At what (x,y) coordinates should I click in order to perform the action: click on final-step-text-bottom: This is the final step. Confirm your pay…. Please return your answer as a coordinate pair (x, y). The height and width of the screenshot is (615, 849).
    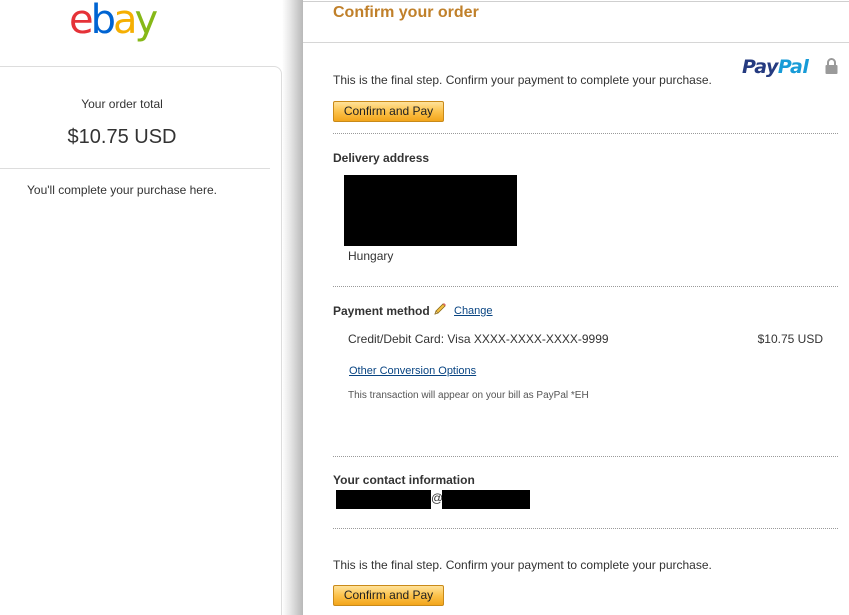
    Looking at the image, I should click on (522, 565).